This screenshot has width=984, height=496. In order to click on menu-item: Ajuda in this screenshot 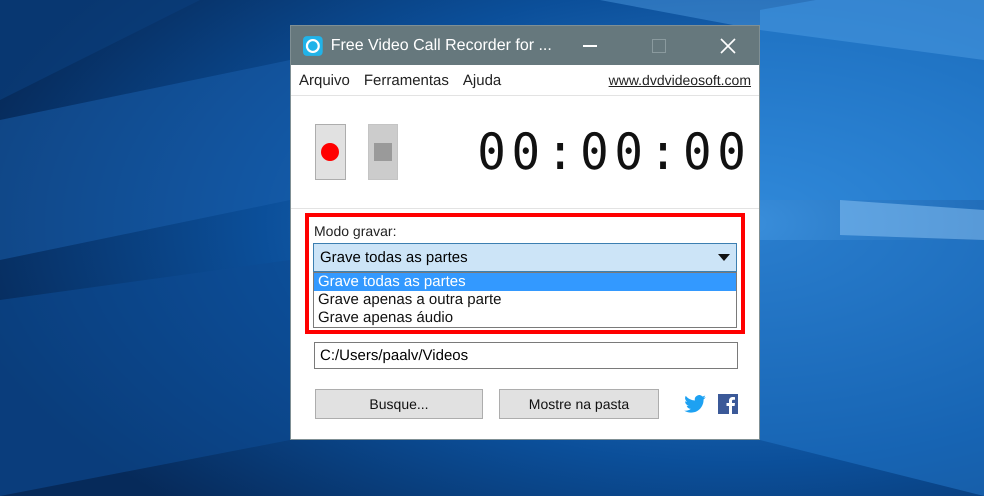, I will do `click(482, 80)`.